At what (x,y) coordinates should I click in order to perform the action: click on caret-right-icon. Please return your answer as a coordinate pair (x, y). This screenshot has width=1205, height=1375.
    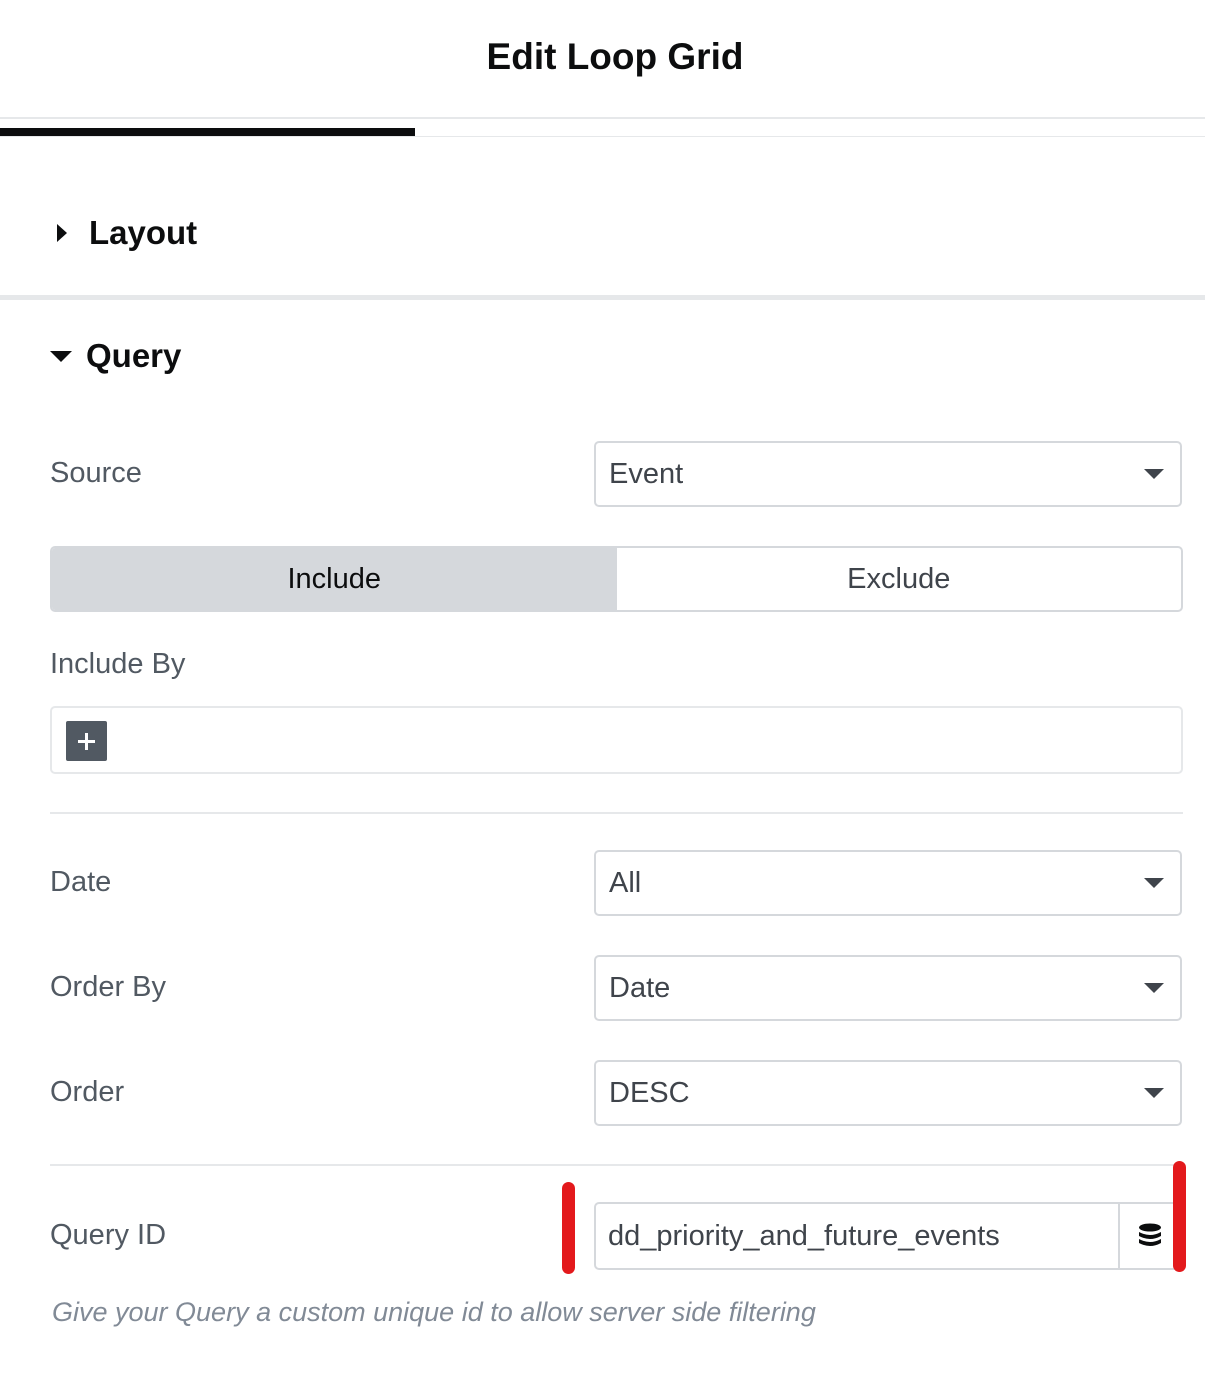
    Looking at the image, I should click on (62, 233).